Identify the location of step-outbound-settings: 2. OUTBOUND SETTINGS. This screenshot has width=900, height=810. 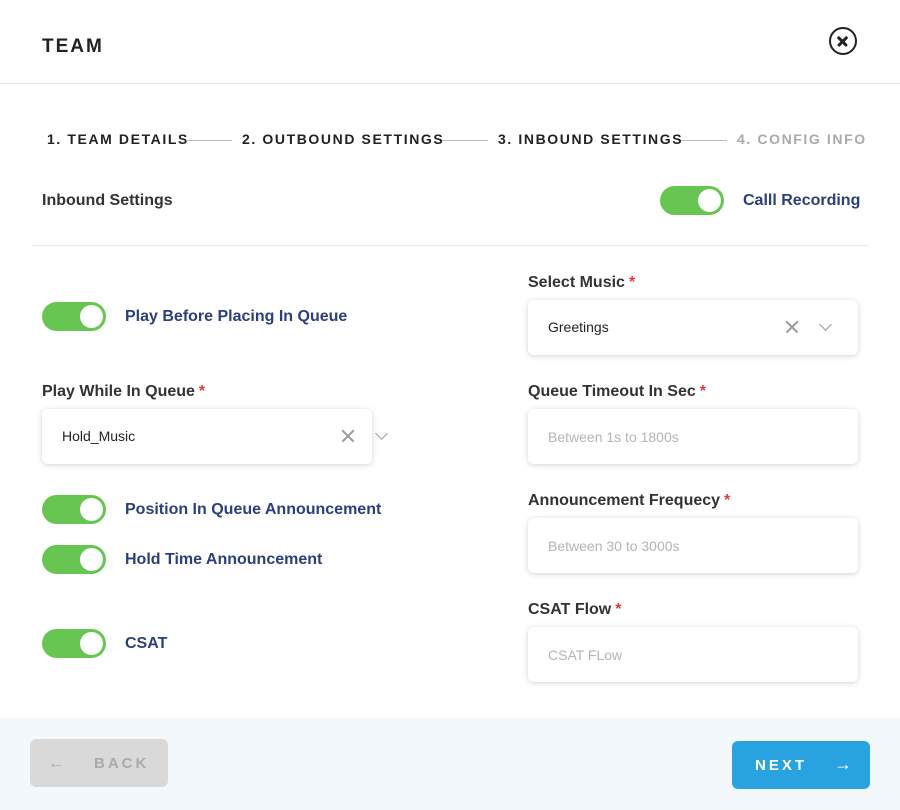
(343, 139).